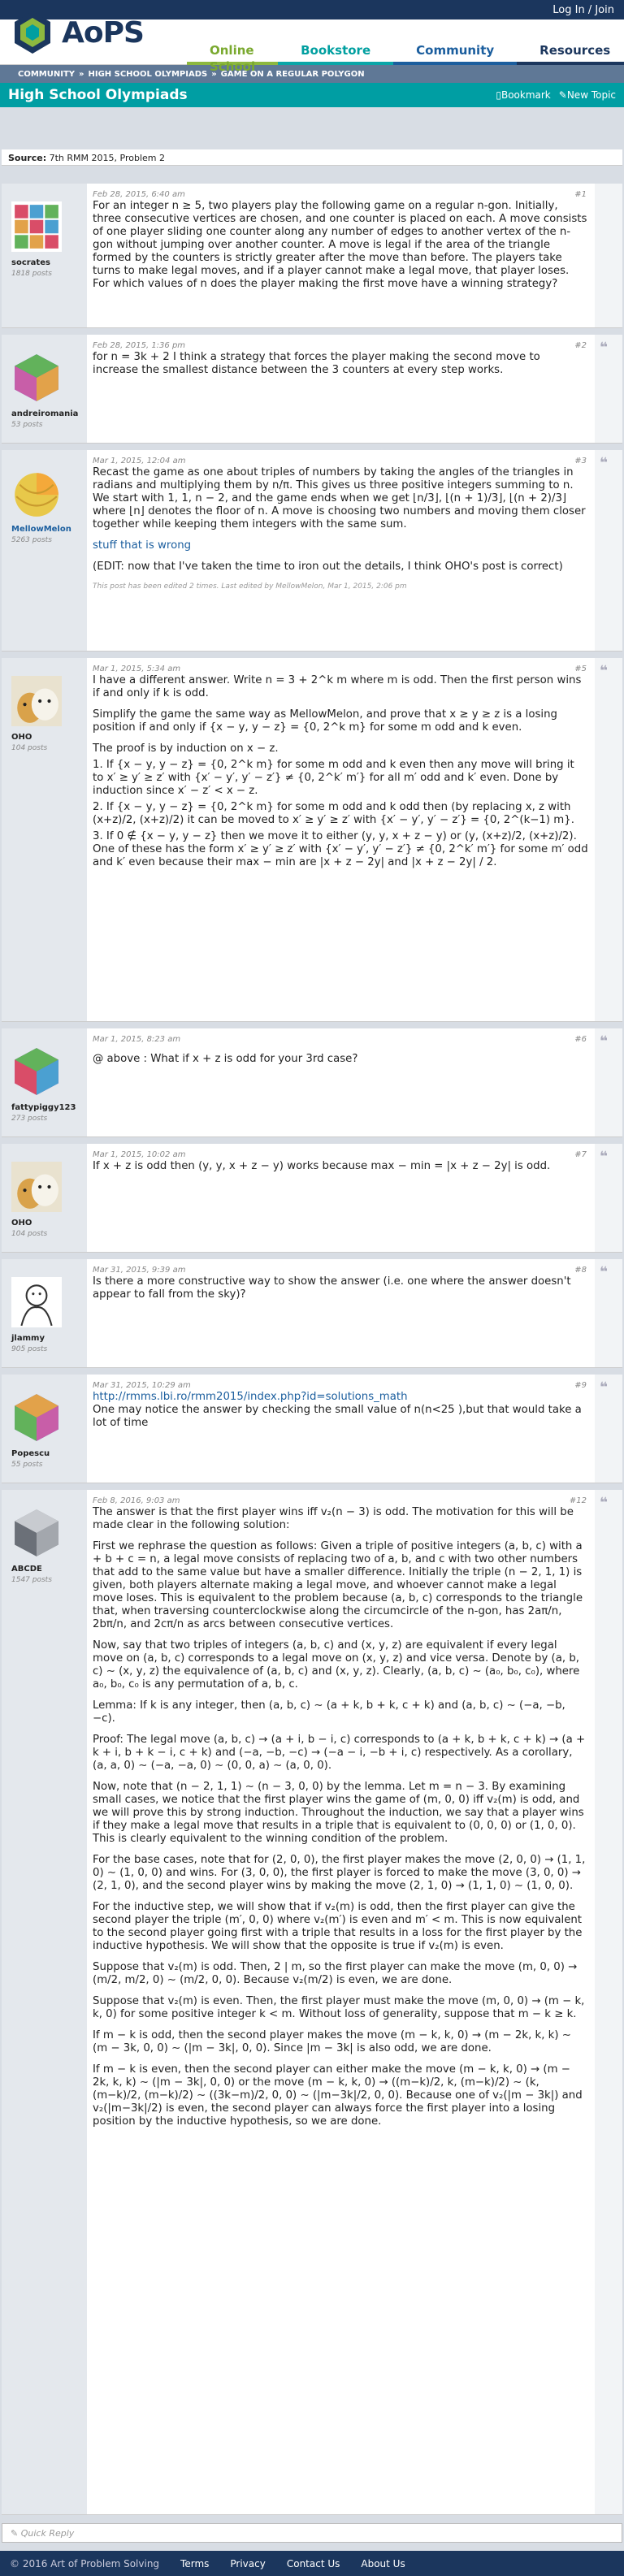 The width and height of the screenshot is (624, 2576). Describe the element at coordinates (587, 95) in the screenshot. I see `new-topic-button: ✎New Topic` at that location.